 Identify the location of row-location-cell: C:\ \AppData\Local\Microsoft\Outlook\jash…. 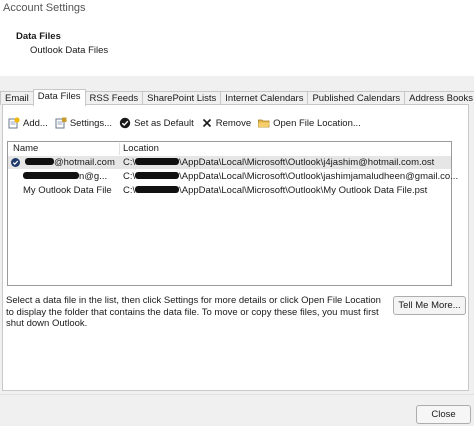
(291, 176).